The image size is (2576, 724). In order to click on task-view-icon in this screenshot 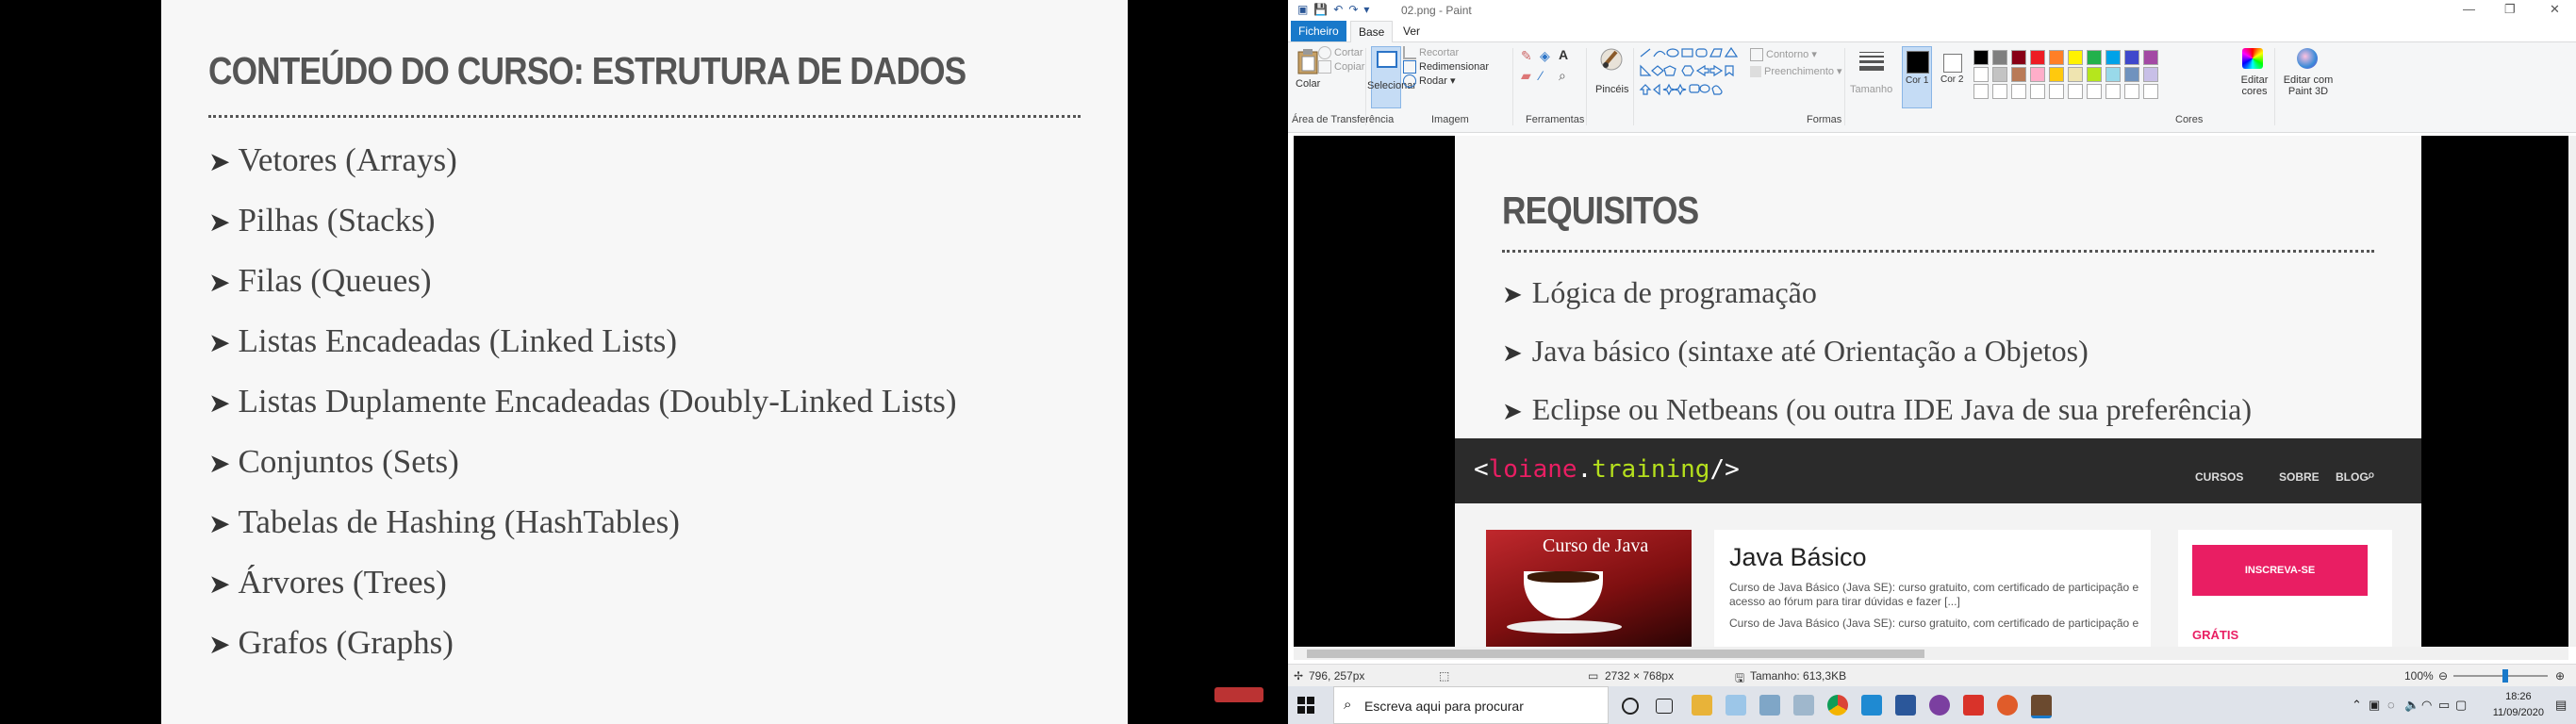, I will do `click(1664, 706)`.